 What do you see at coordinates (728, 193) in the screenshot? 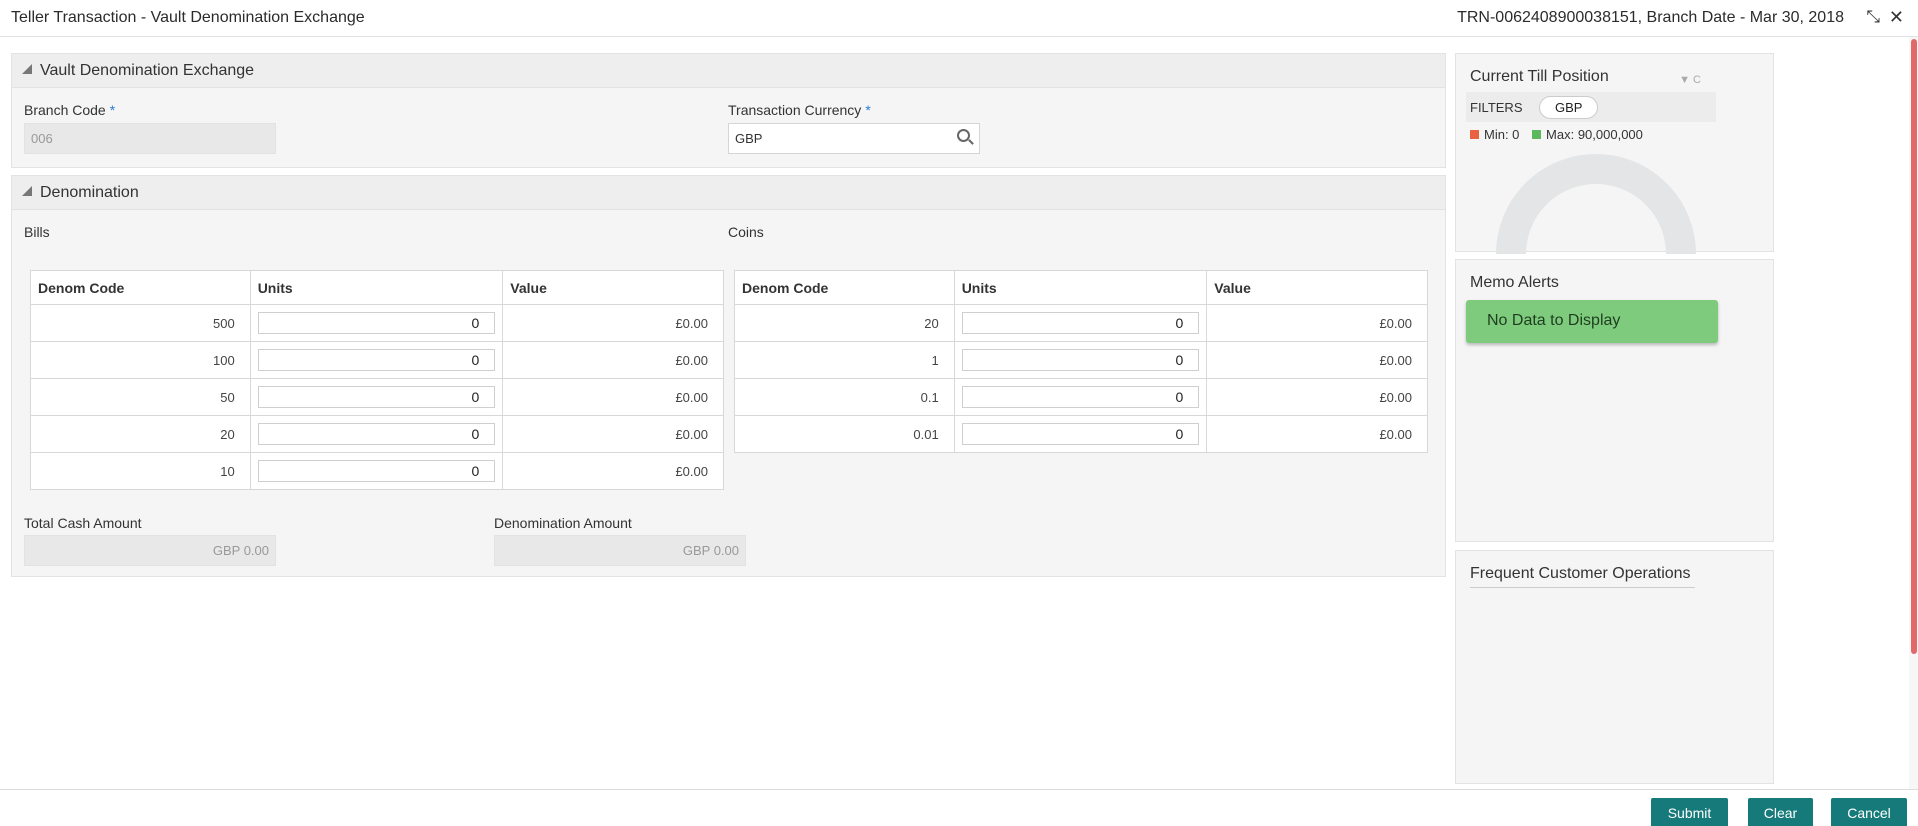
I see `denomination-header: Denomination` at bounding box center [728, 193].